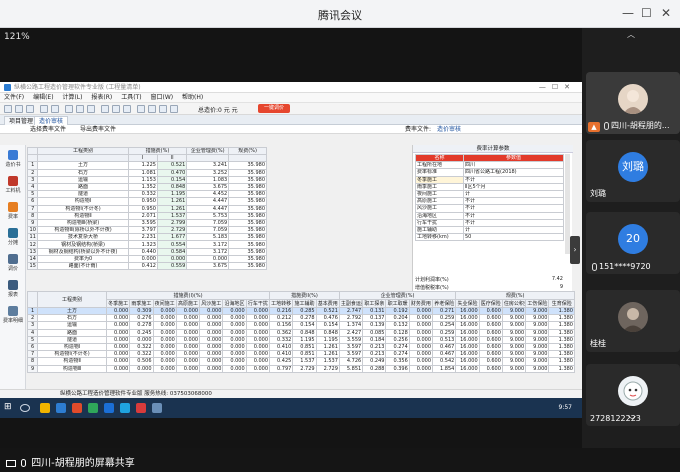 Image resolution: width=680 pixels, height=472 pixels. I want to click on print-icon, so click(91, 109).